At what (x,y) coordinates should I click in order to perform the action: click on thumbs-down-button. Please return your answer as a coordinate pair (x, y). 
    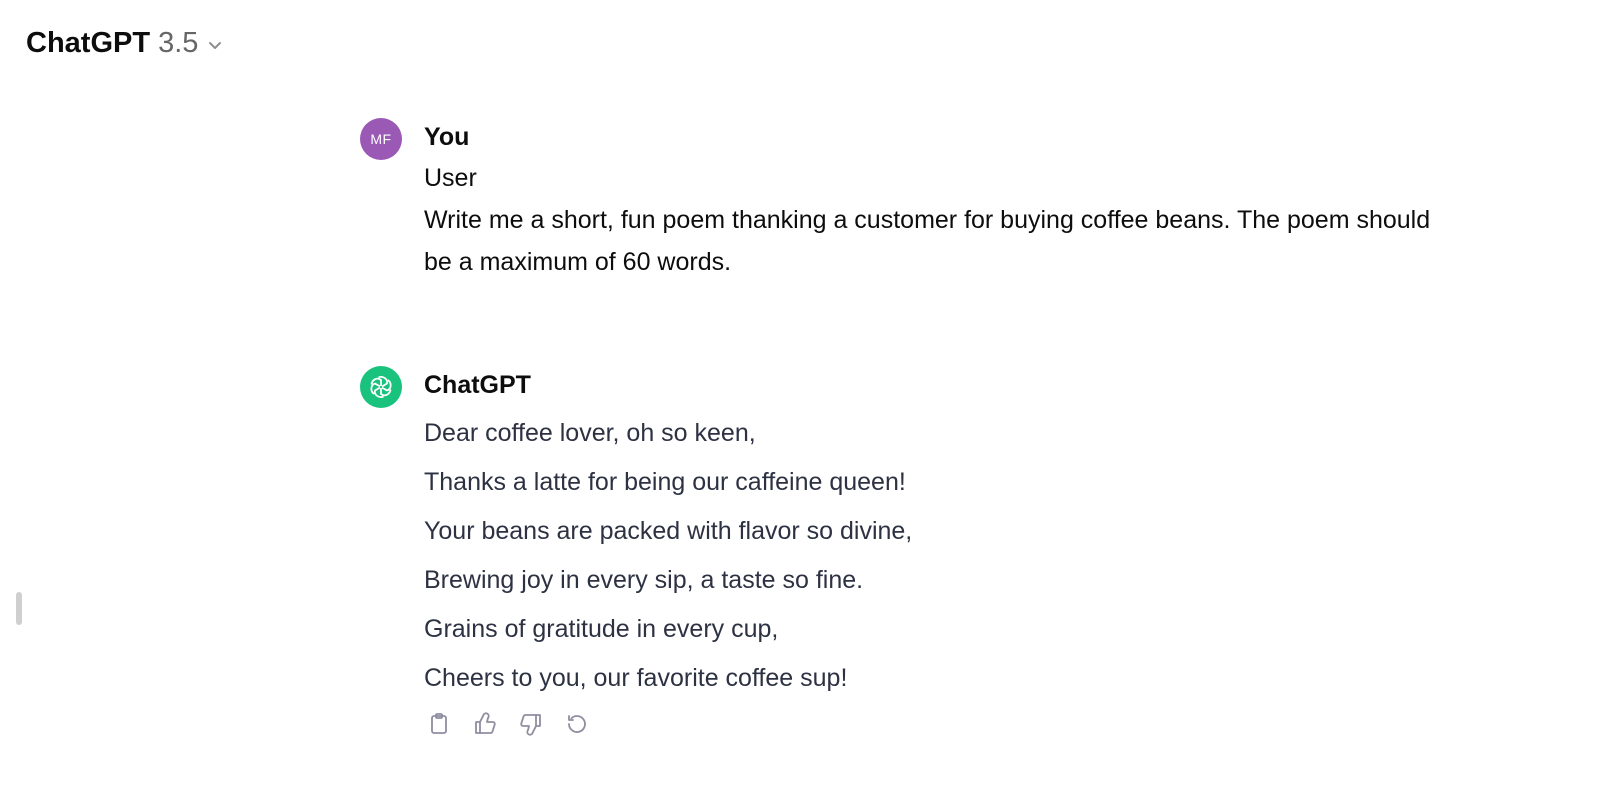
    Looking at the image, I should click on (531, 724).